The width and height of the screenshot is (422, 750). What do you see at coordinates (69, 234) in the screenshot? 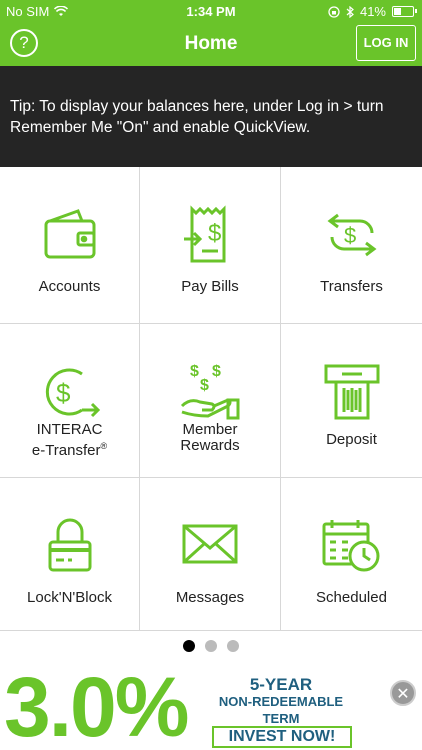
I see `wallet-icon` at bounding box center [69, 234].